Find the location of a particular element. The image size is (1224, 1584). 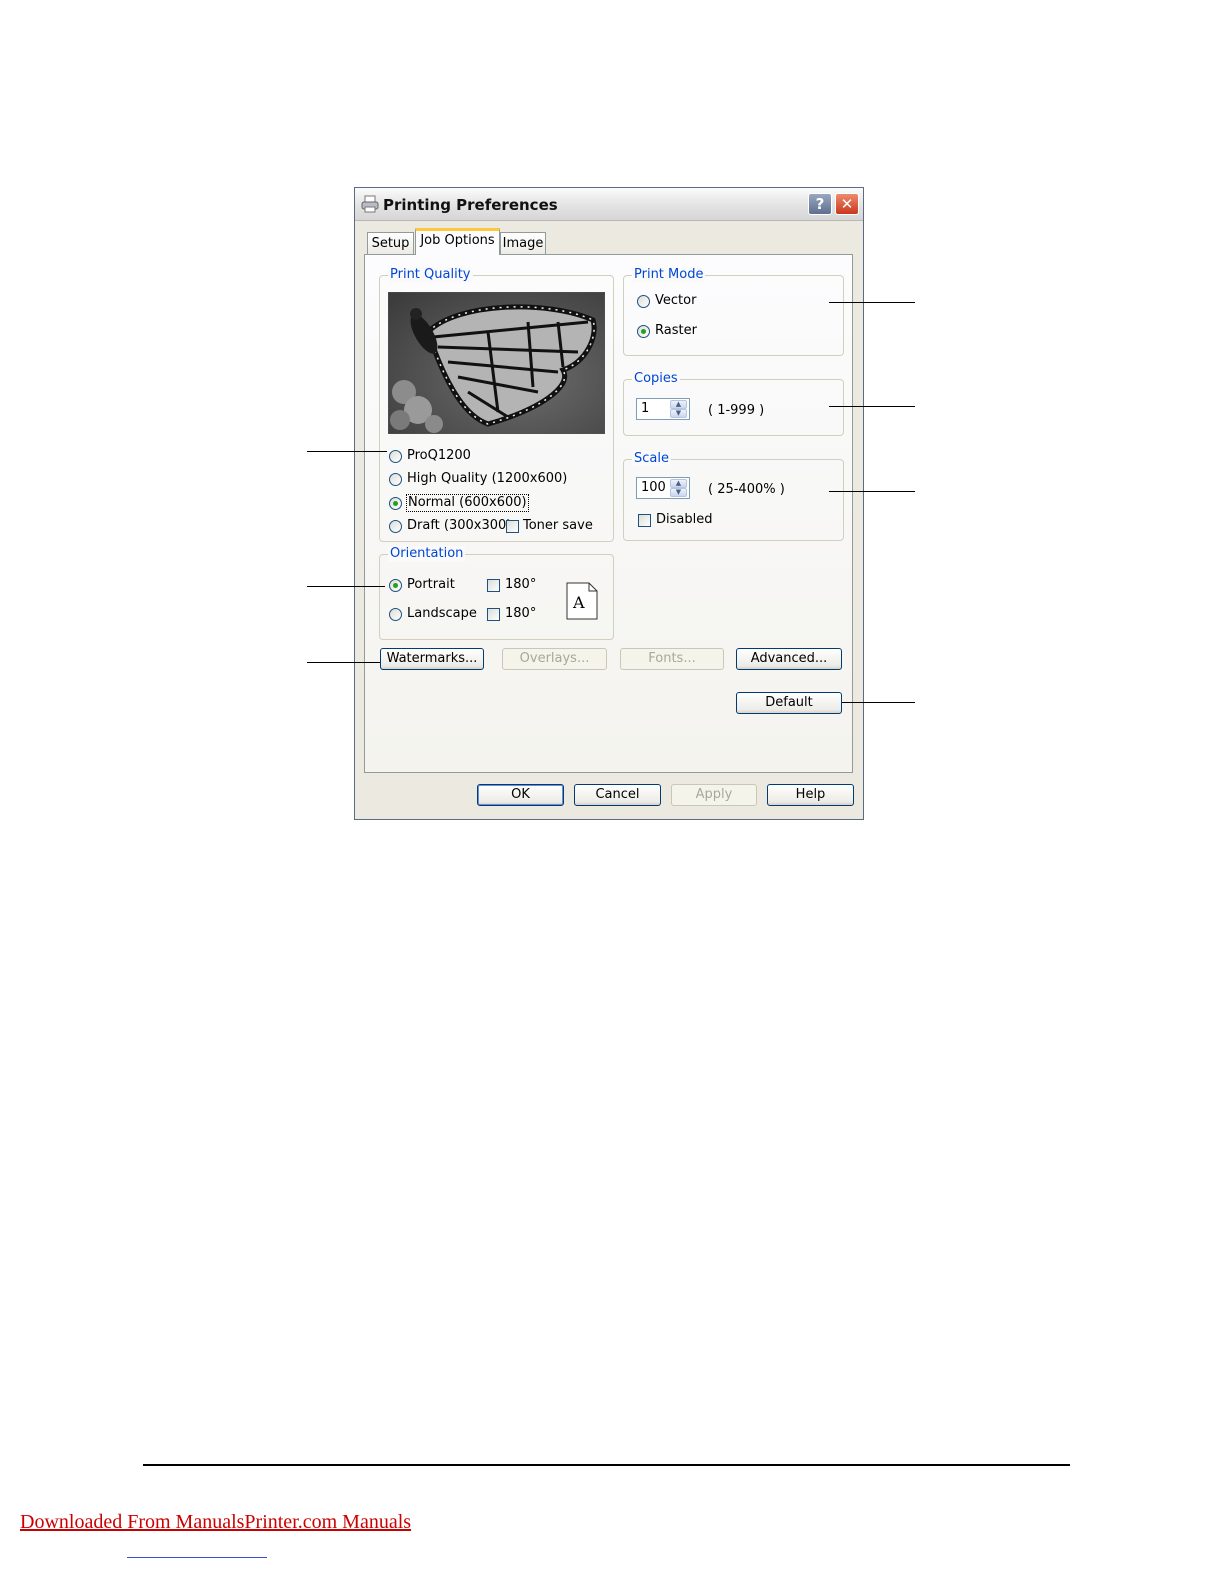

quality-draft-label: Draft (300x300) is located at coordinates (459, 526).